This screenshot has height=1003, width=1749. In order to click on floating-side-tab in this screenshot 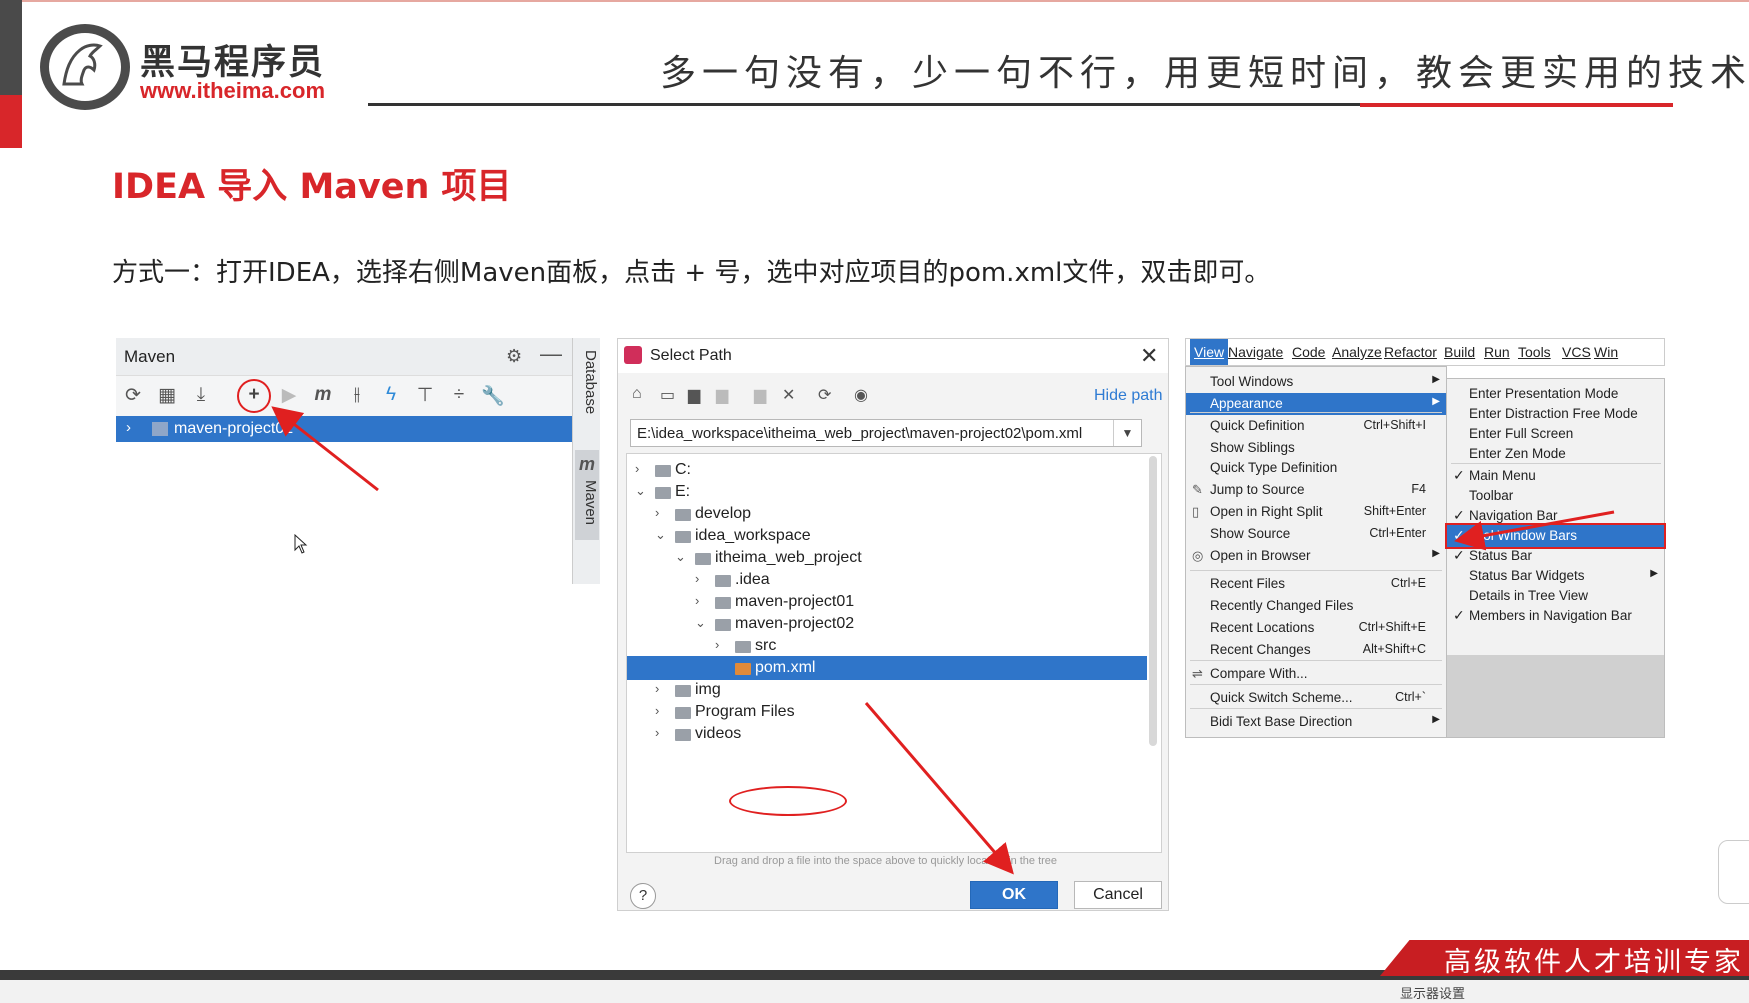, I will do `click(1733, 872)`.